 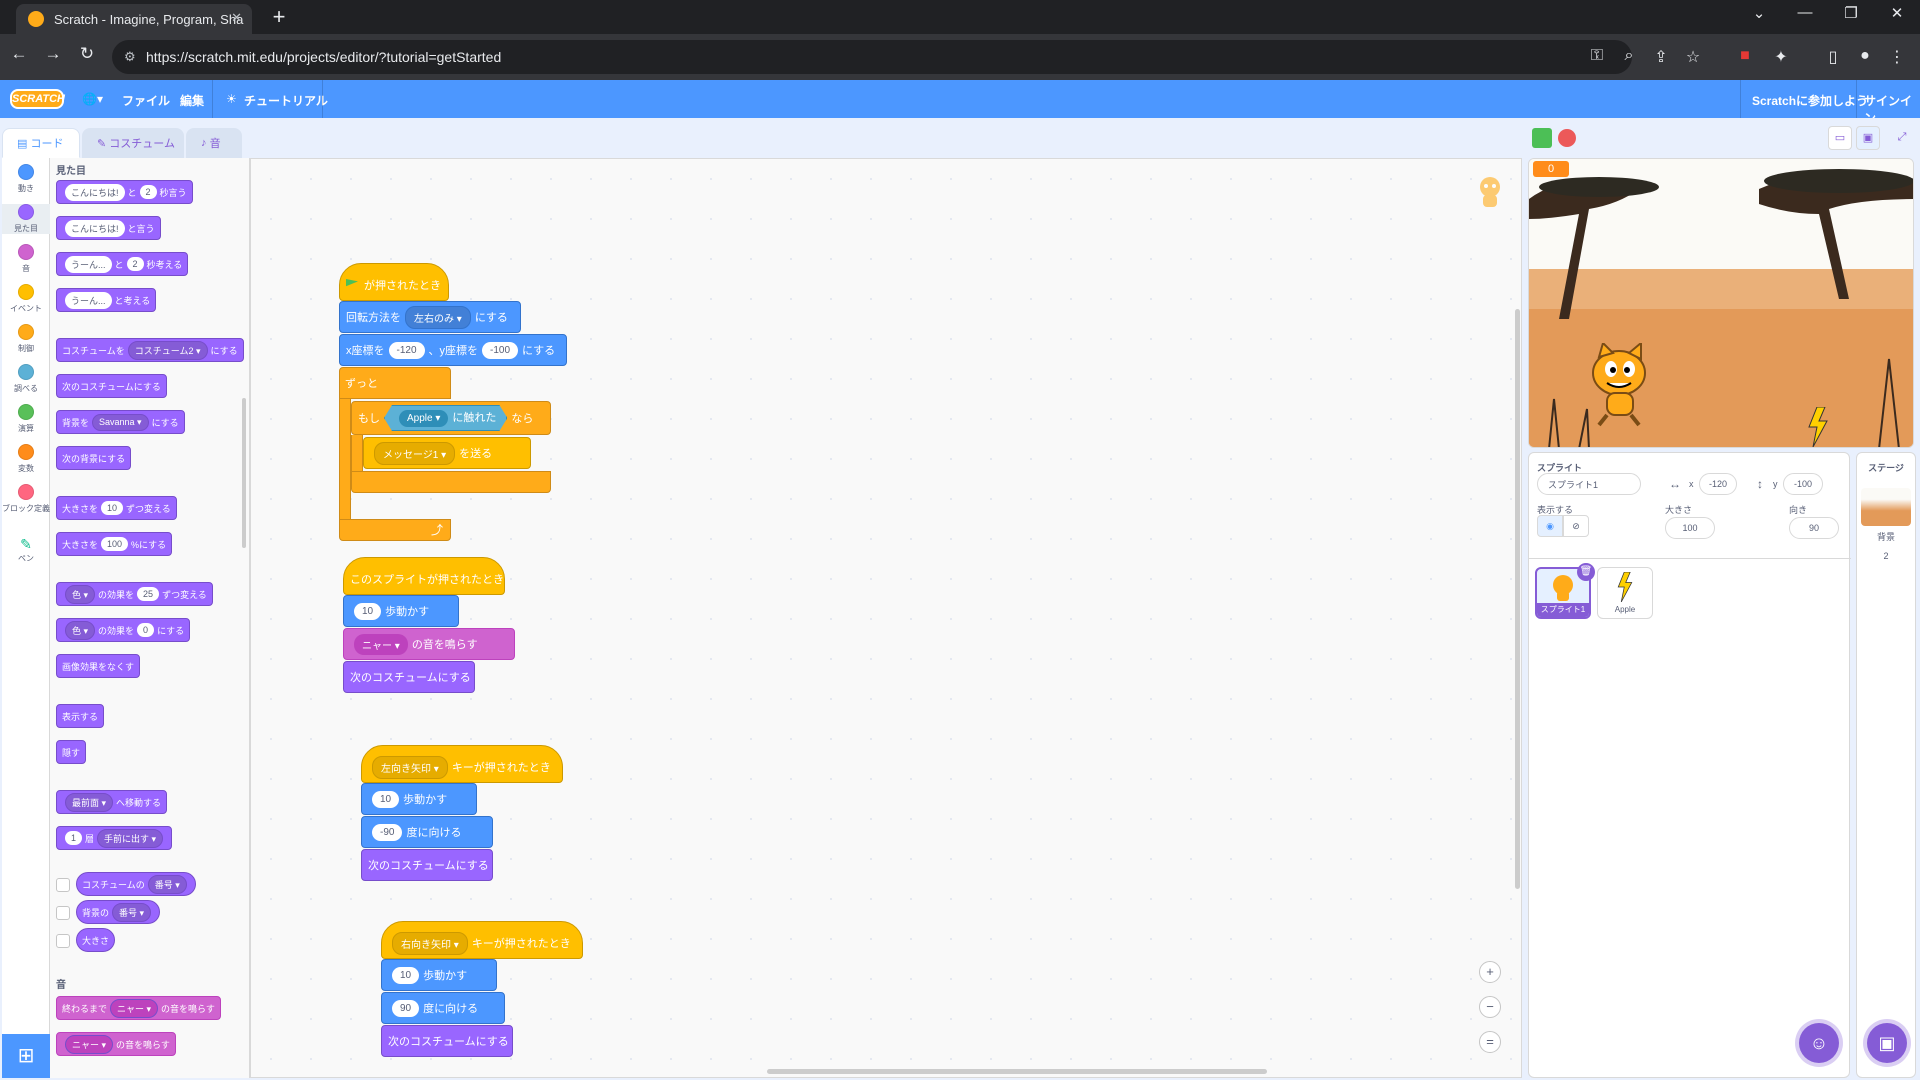 What do you see at coordinates (244, 473) in the screenshot?
I see `palette-scrollbar` at bounding box center [244, 473].